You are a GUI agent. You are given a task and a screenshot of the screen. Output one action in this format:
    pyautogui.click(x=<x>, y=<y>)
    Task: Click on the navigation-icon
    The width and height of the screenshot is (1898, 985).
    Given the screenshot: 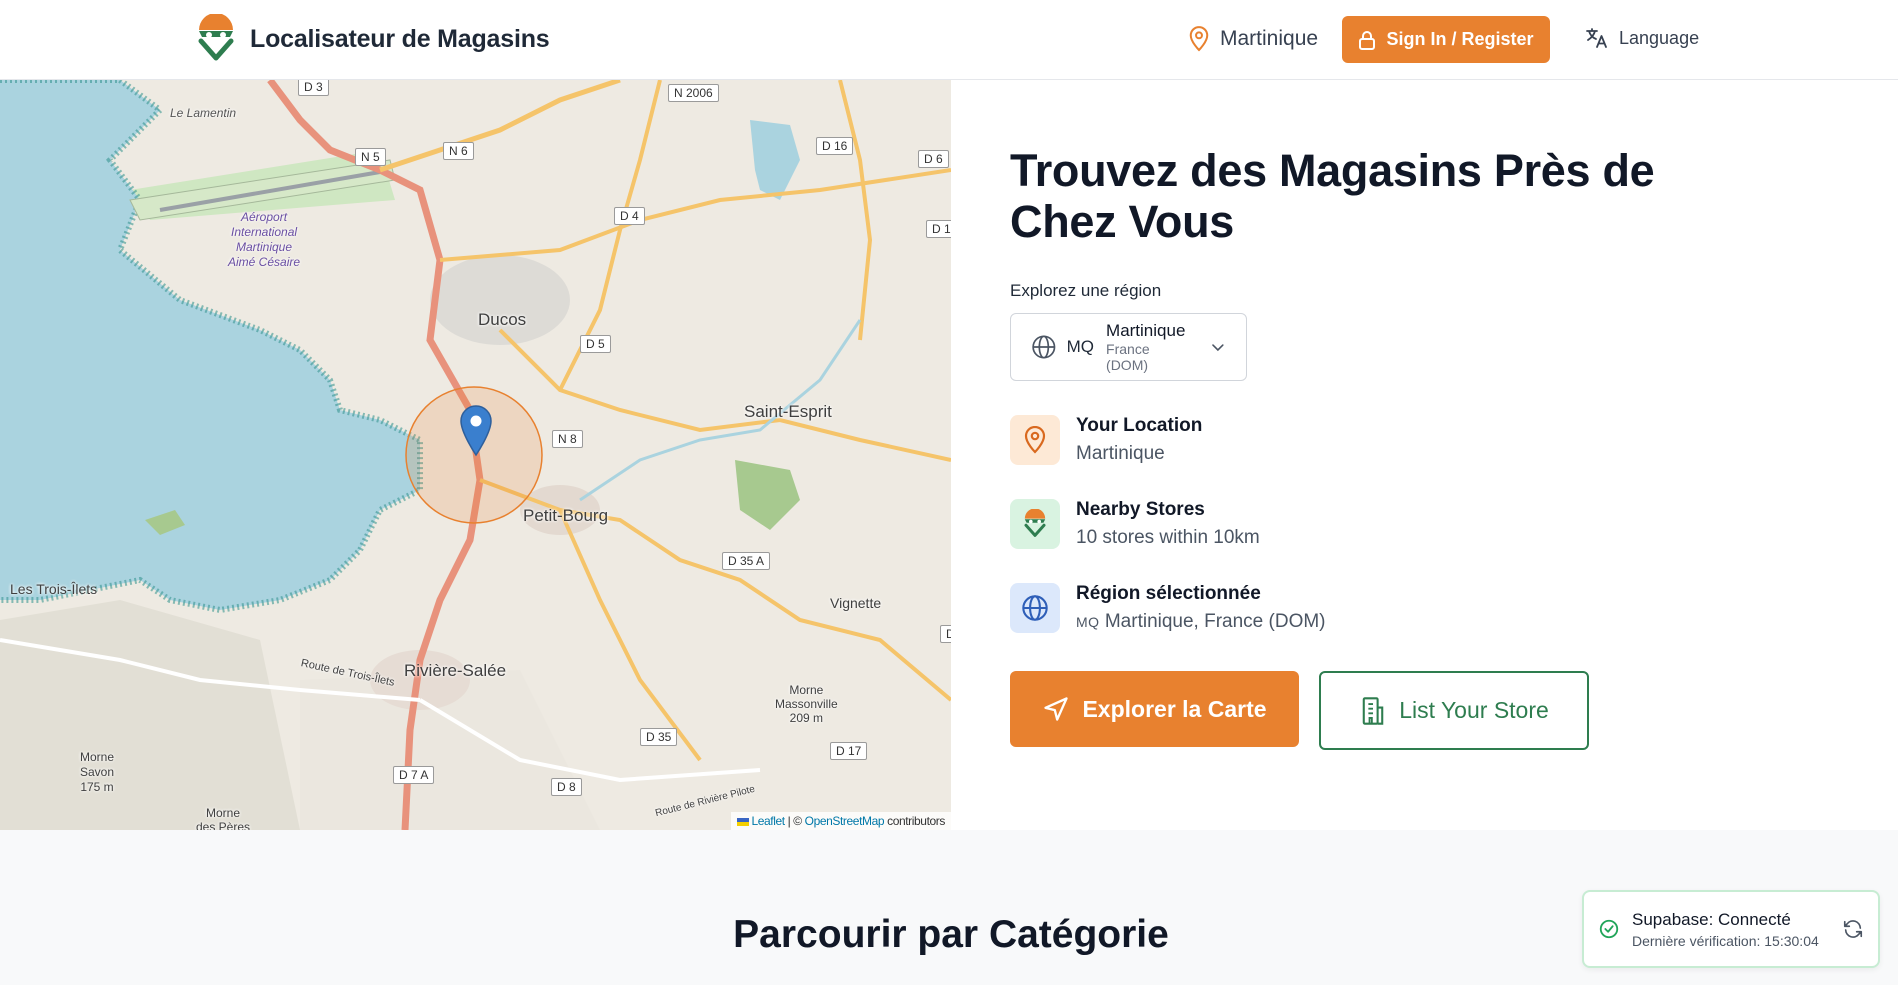 What is the action you would take?
    pyautogui.click(x=1056, y=709)
    